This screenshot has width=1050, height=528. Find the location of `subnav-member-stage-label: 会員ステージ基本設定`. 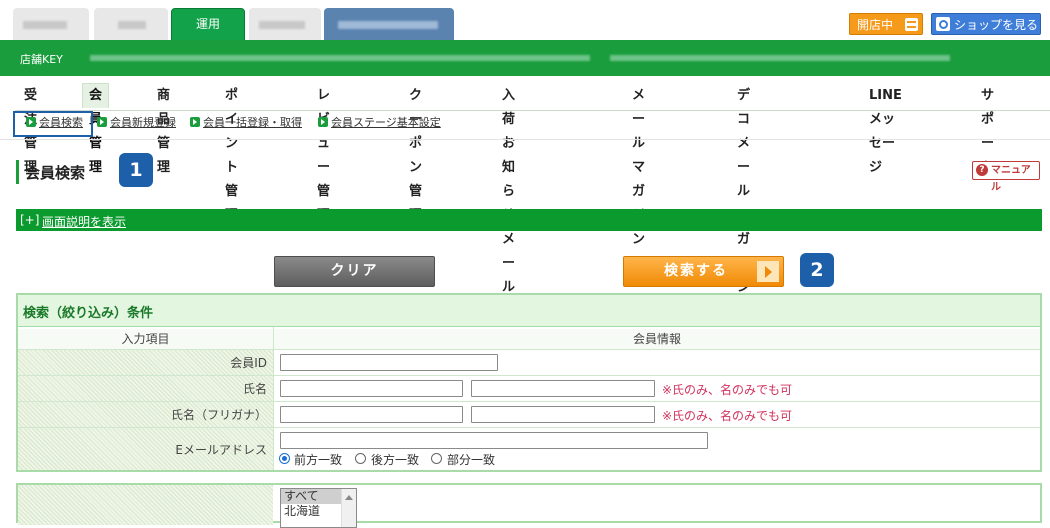

subnav-member-stage-label: 会員ステージ基本設定 is located at coordinates (386, 122).